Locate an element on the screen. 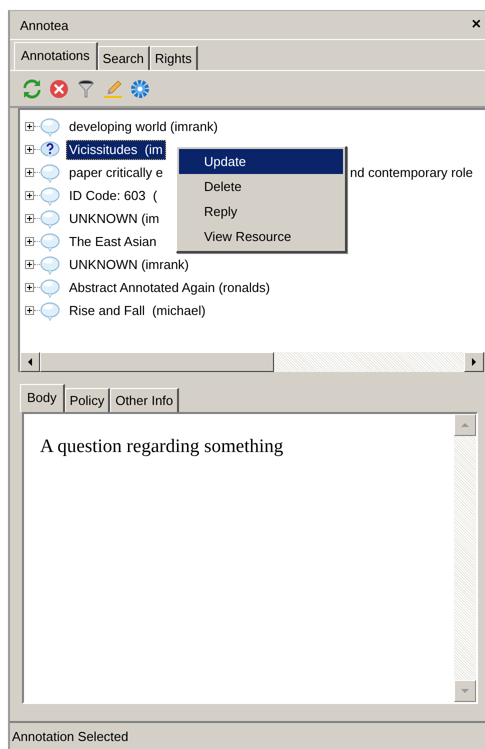 The image size is (485, 749). menu-item: Update is located at coordinates (261, 161).